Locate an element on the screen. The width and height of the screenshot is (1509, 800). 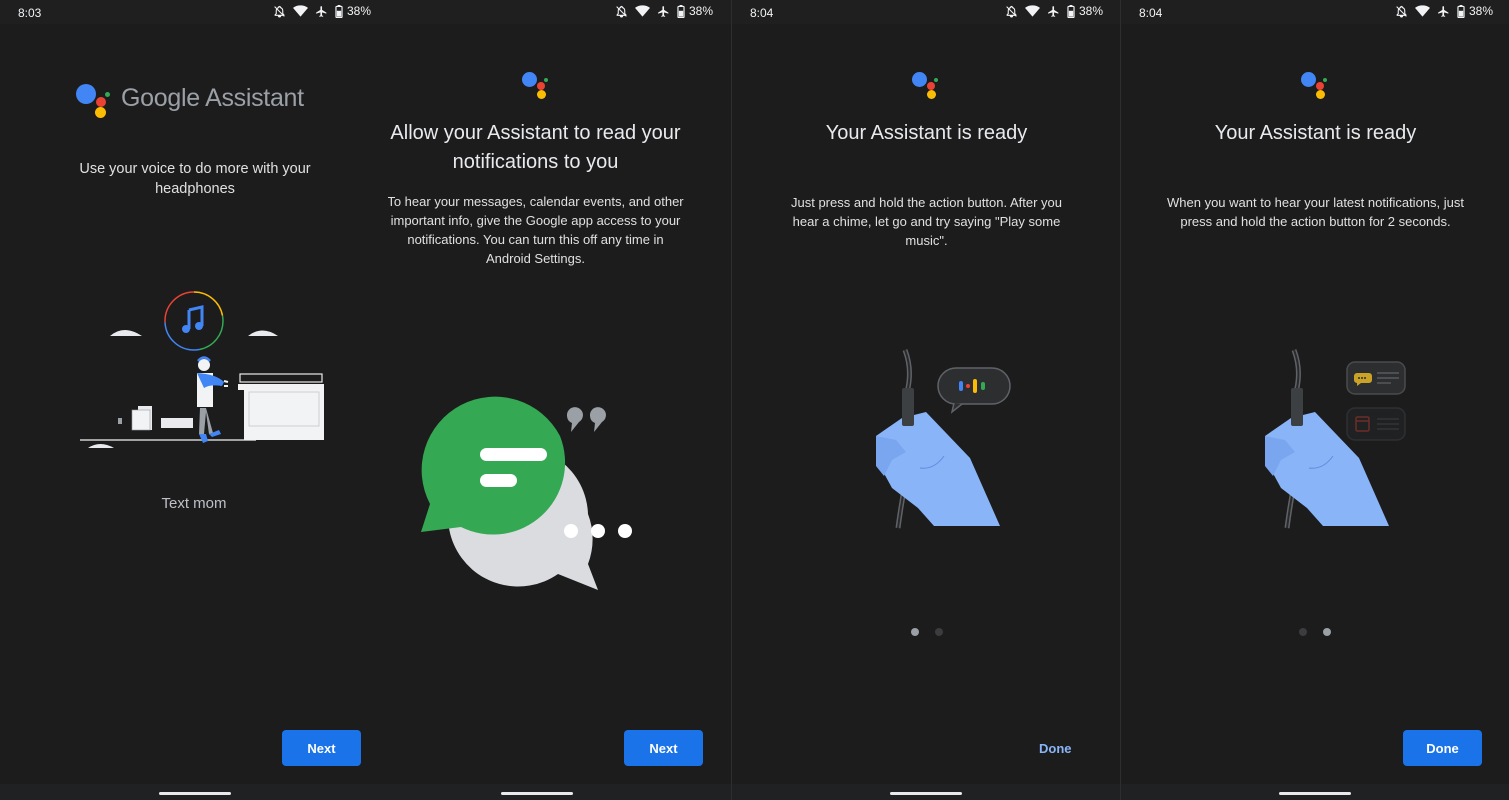
example-command-caption: Text mom is located at coordinates (194, 503).